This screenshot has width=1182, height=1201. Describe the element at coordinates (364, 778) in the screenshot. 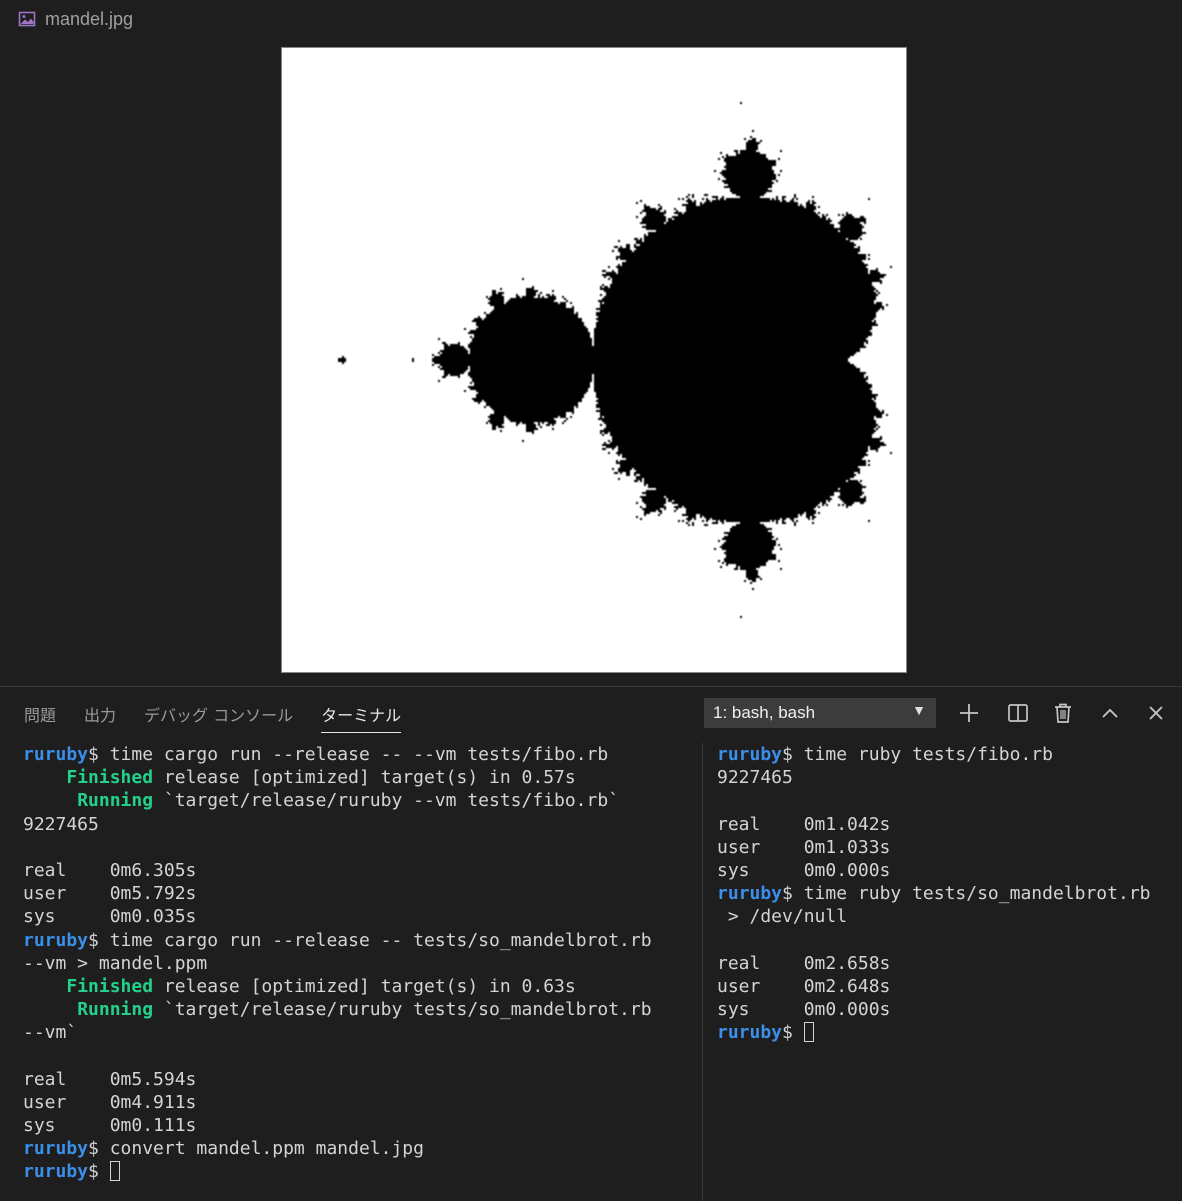

I see `terminal-text: release [optimized] target(s) in 0.57s` at that location.